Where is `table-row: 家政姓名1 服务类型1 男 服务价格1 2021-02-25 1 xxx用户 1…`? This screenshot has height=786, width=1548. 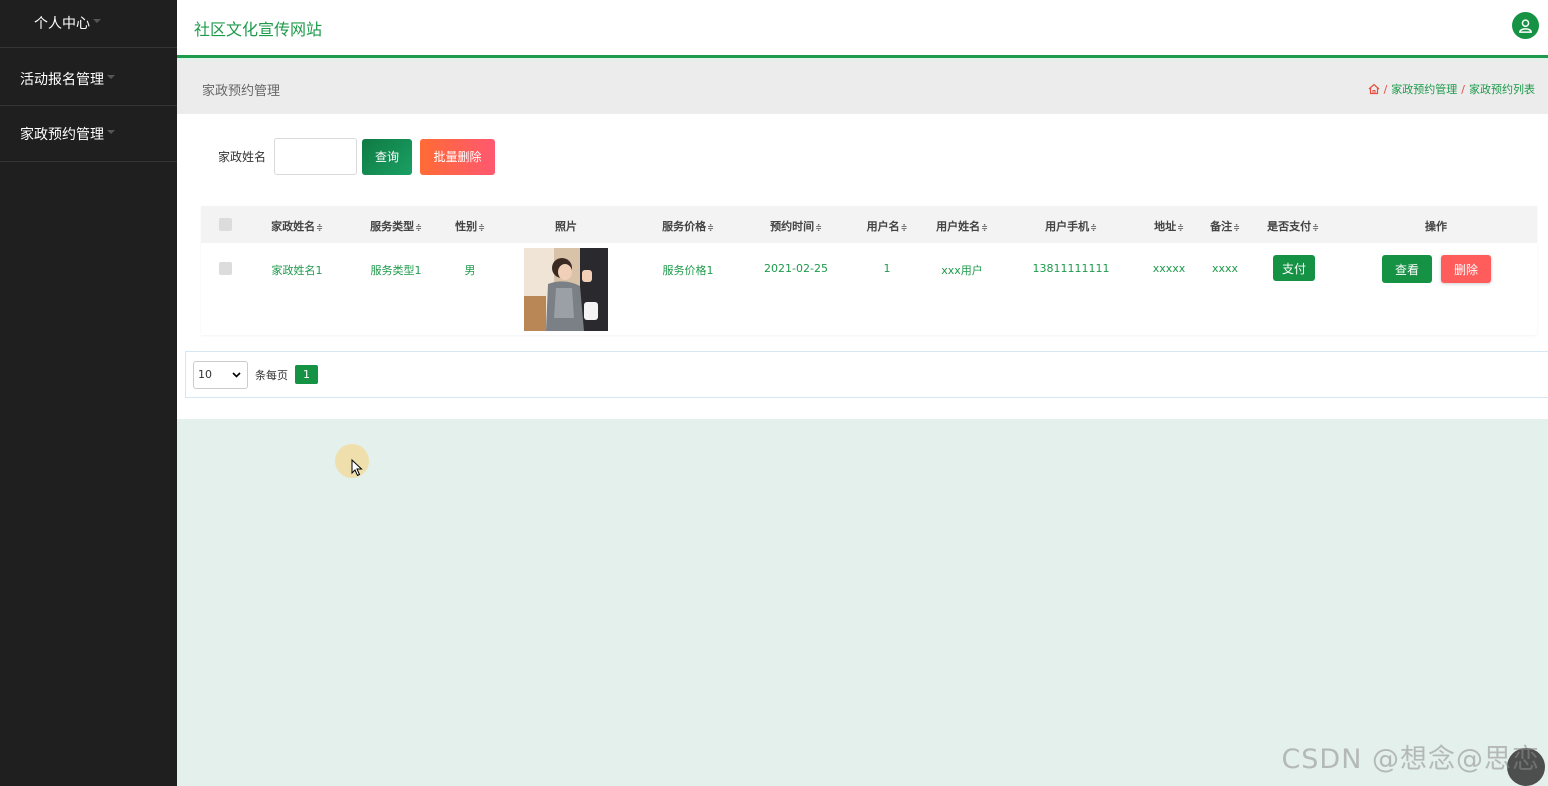 table-row: 家政姓名1 服务类型1 男 服务价格1 2021-02-25 1 xxx用户 1… is located at coordinates (869, 289).